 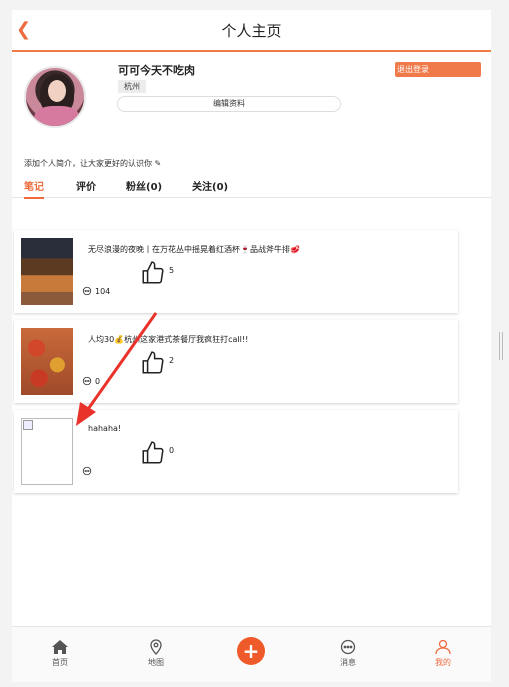 What do you see at coordinates (194, 249) in the screenshot?
I see `note-title: 无尽浪漫的夜晚丨在万花丛中摇晃着红酒杯🍷品战斧牛排🥩` at bounding box center [194, 249].